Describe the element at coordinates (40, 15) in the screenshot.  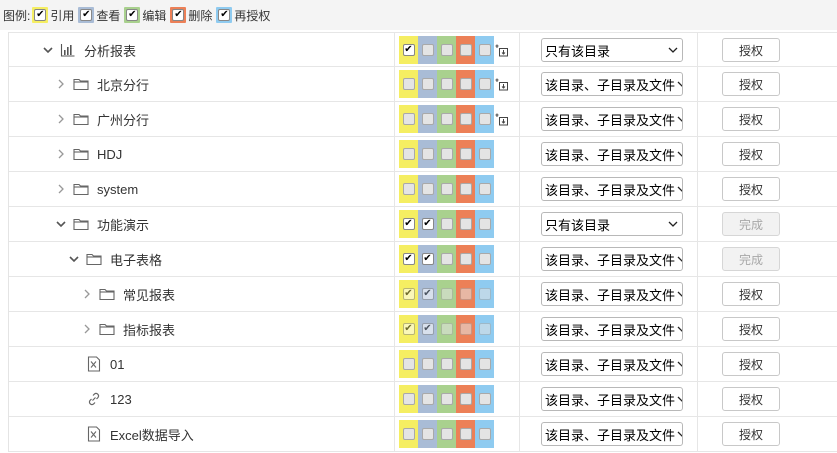
I see `legend-checkbox: ✔` at that location.